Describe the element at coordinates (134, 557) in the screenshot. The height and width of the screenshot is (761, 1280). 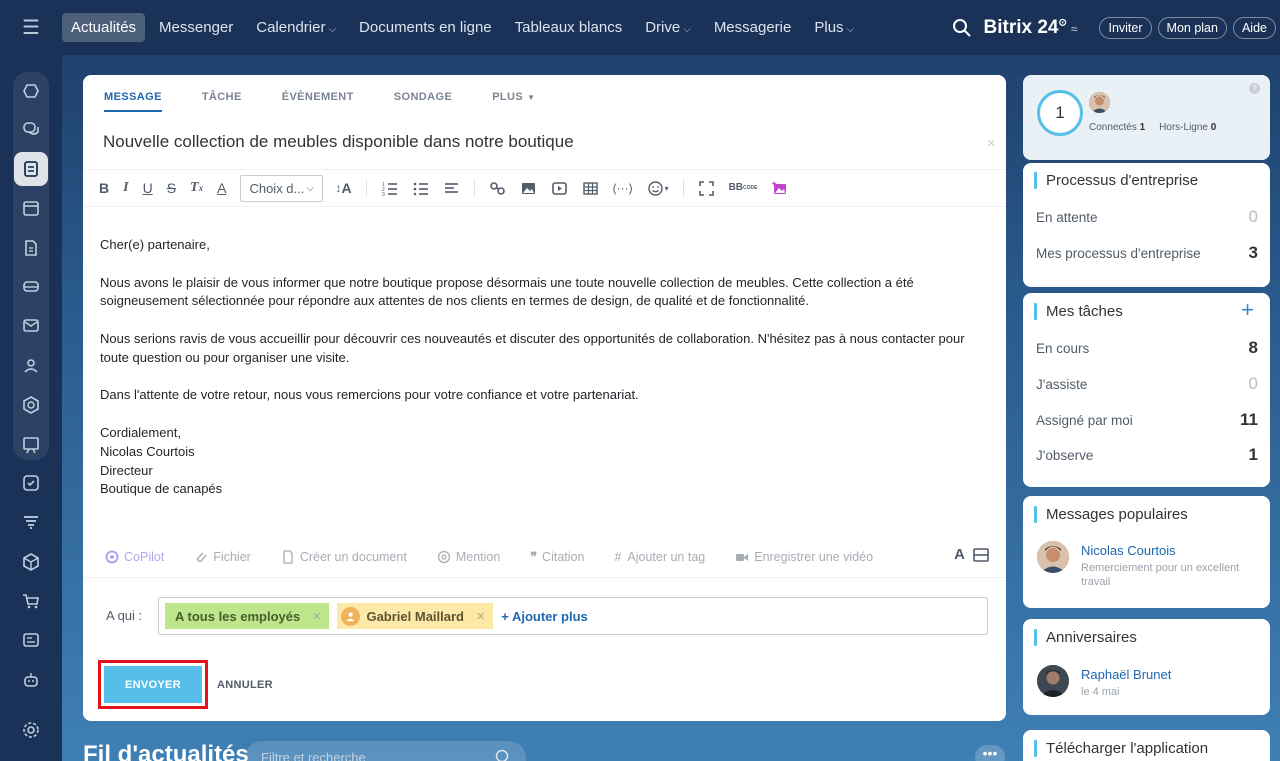
I see `copilot-button: CoPilot` at that location.